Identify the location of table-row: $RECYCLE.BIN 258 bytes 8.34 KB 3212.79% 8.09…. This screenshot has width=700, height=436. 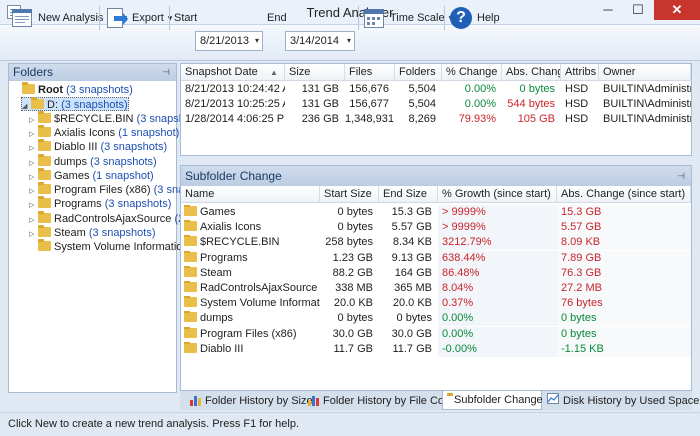
(436, 243).